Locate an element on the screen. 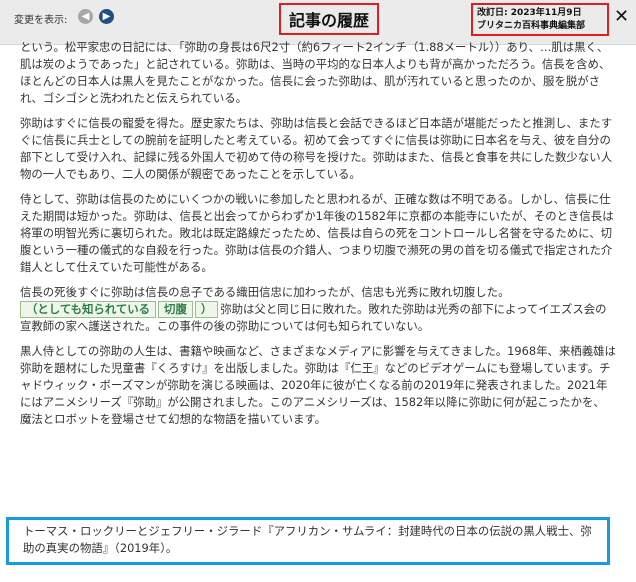 The height and width of the screenshot is (582, 636). seppuku-tag: 切腹 is located at coordinates (175, 309).